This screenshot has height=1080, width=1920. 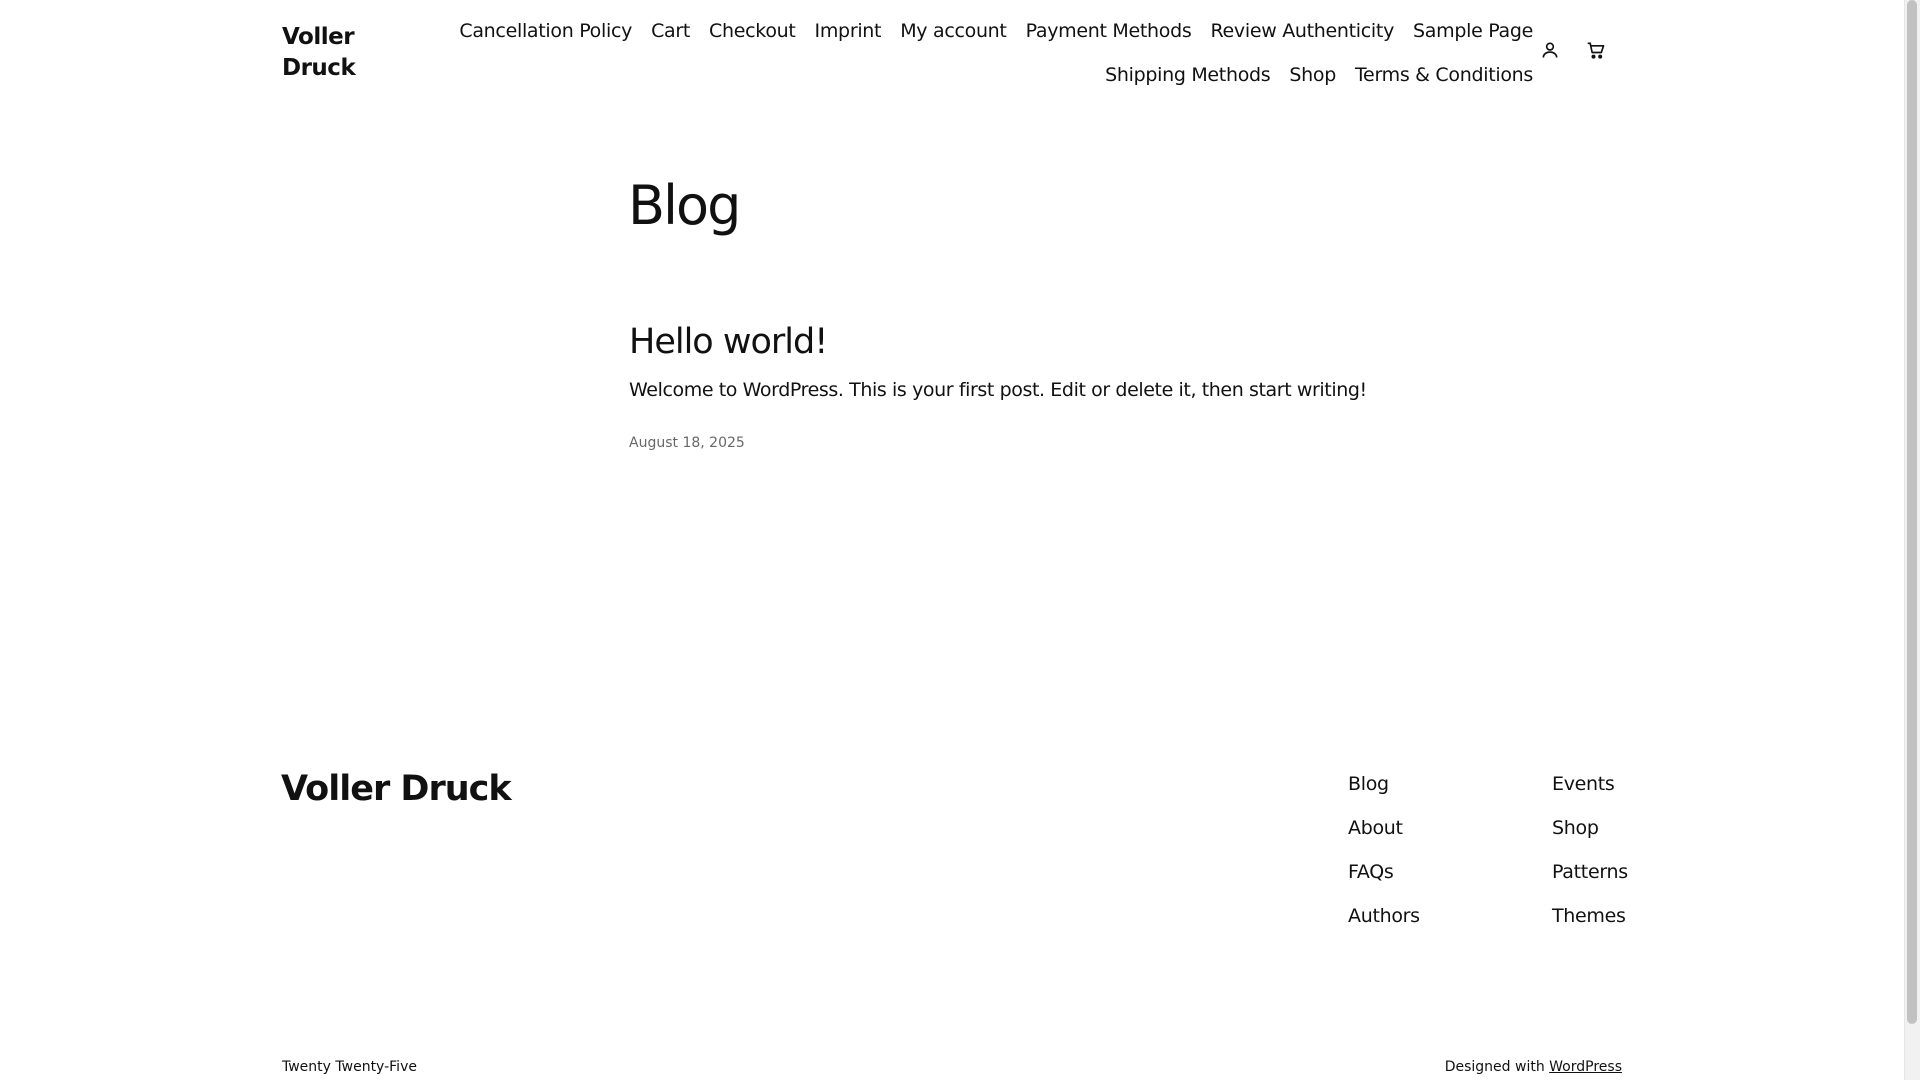 What do you see at coordinates (1550, 50) in the screenshot?
I see `account-icon` at bounding box center [1550, 50].